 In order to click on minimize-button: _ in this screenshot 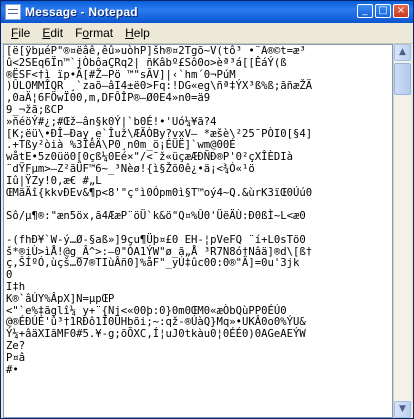, I will do `click(365, 11)`.